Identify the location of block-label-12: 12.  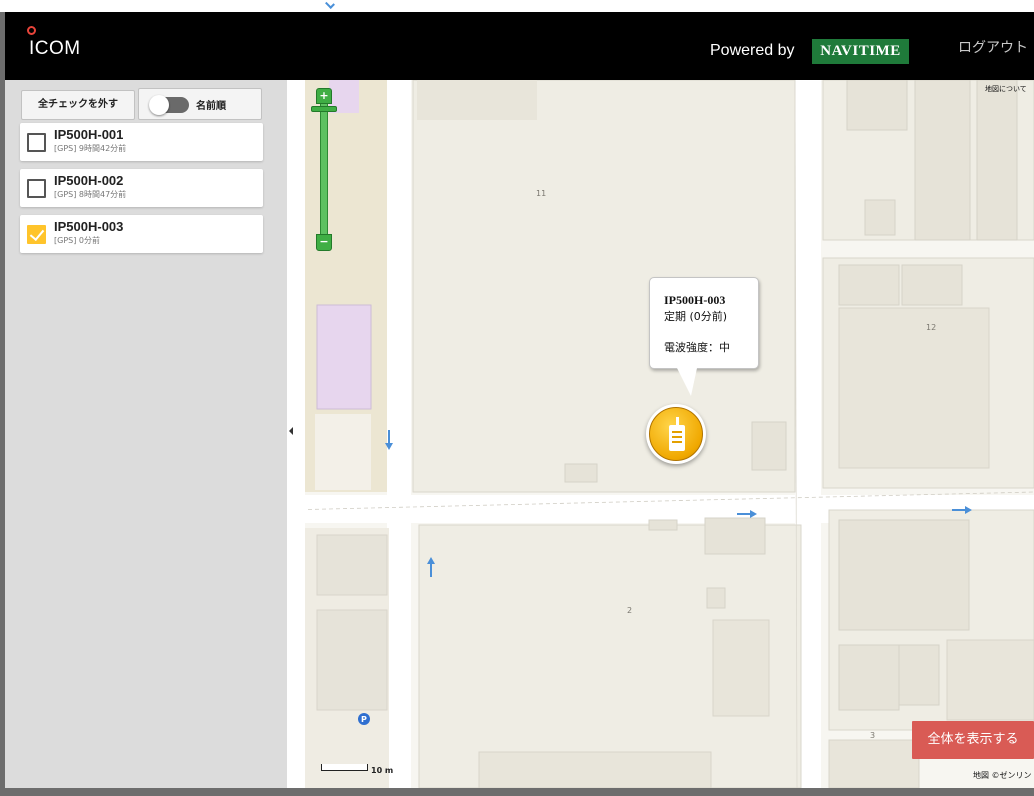
(931, 327).